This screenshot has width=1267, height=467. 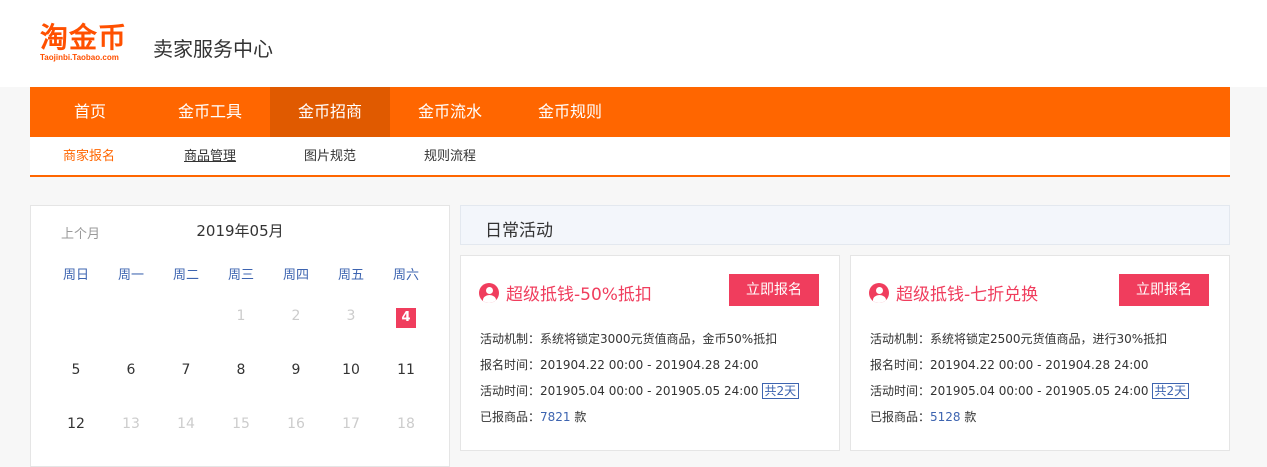 I want to click on calendar-day: 11, so click(x=406, y=370).